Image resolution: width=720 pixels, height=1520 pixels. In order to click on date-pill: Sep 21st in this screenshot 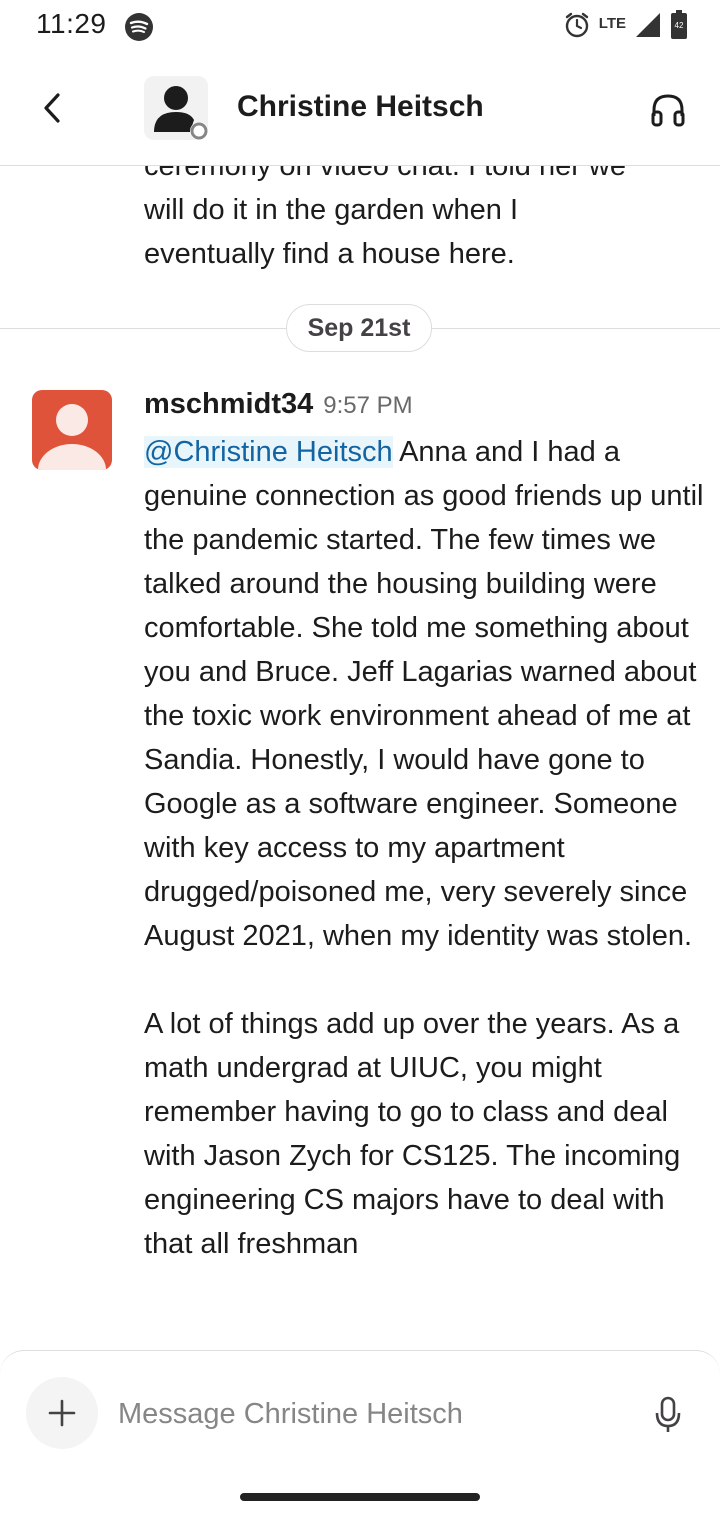, I will do `click(359, 328)`.